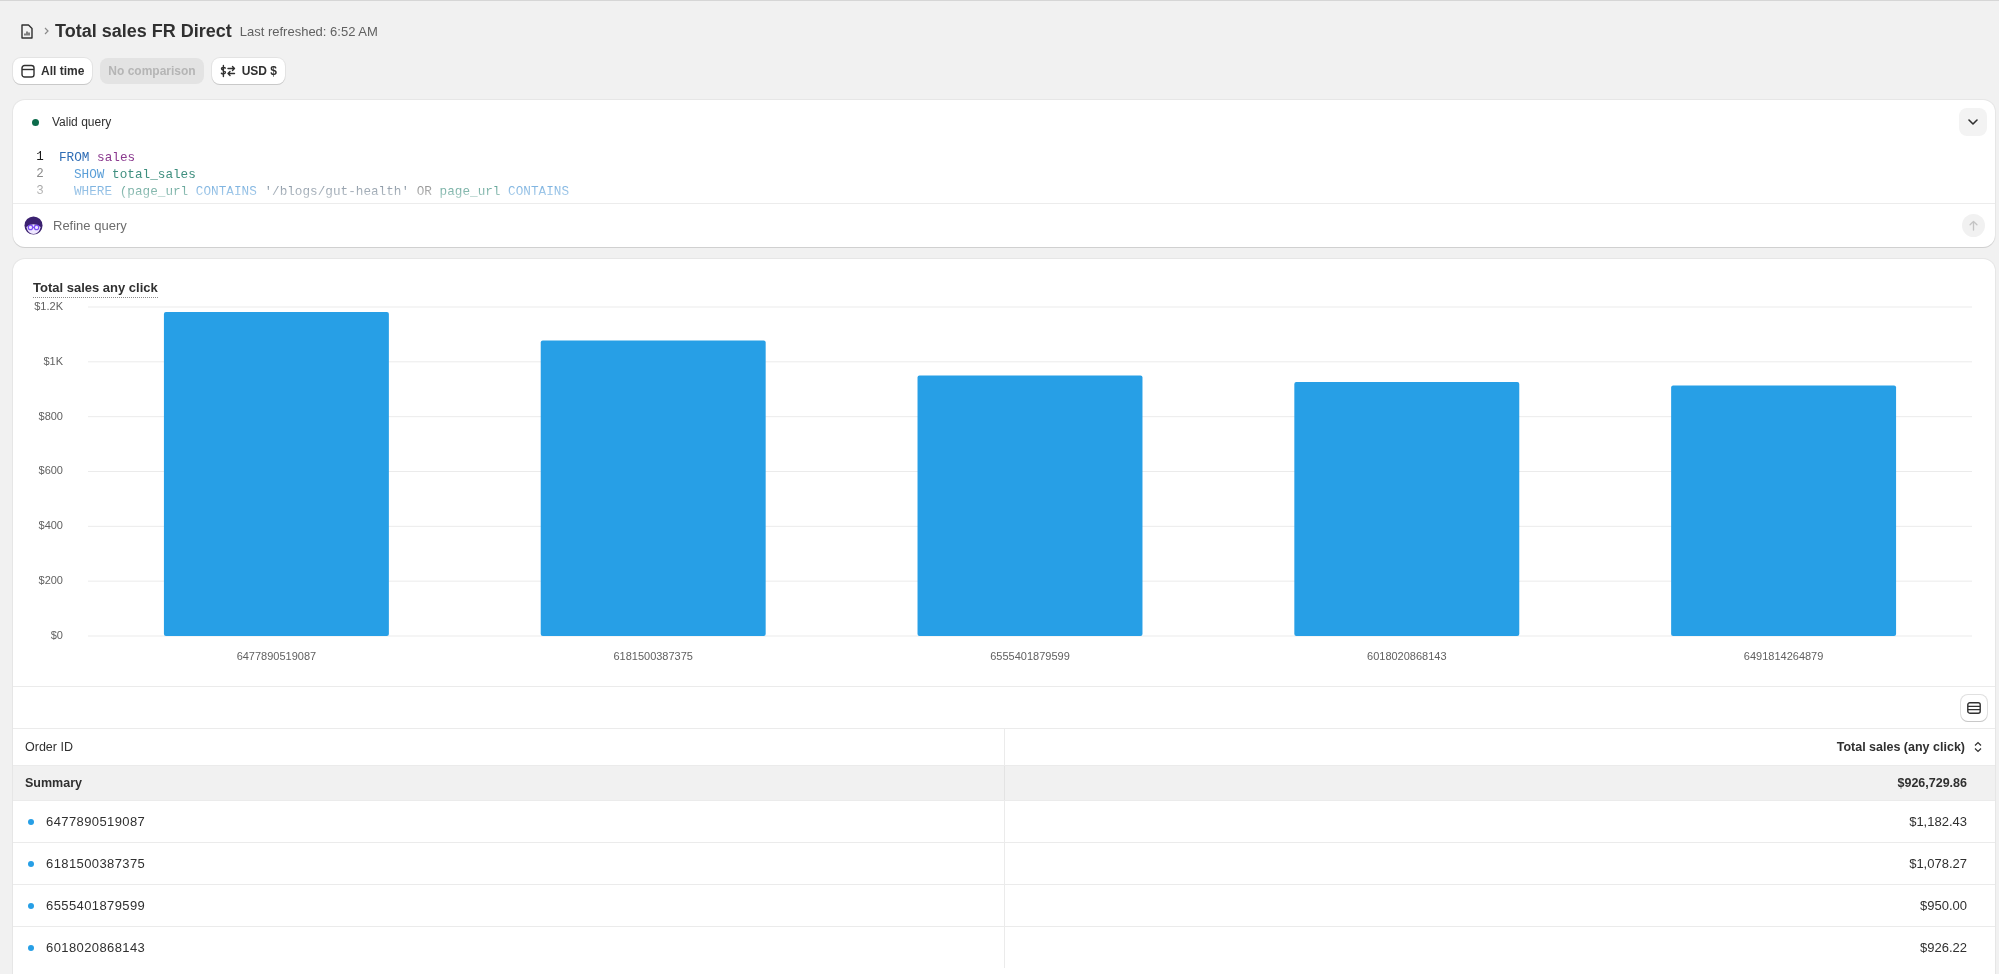  Describe the element at coordinates (50, 470) in the screenshot. I see `y-axis-label: $600` at that location.